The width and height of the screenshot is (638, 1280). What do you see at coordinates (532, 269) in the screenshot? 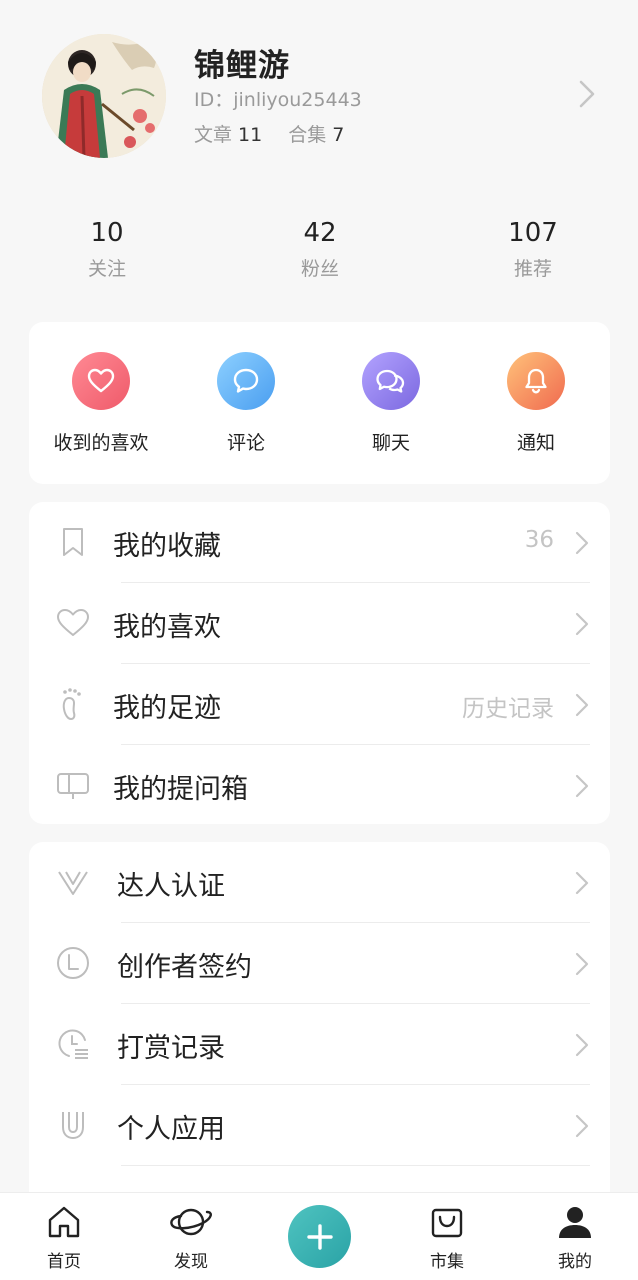
I see `stat-label: 推荐` at bounding box center [532, 269].